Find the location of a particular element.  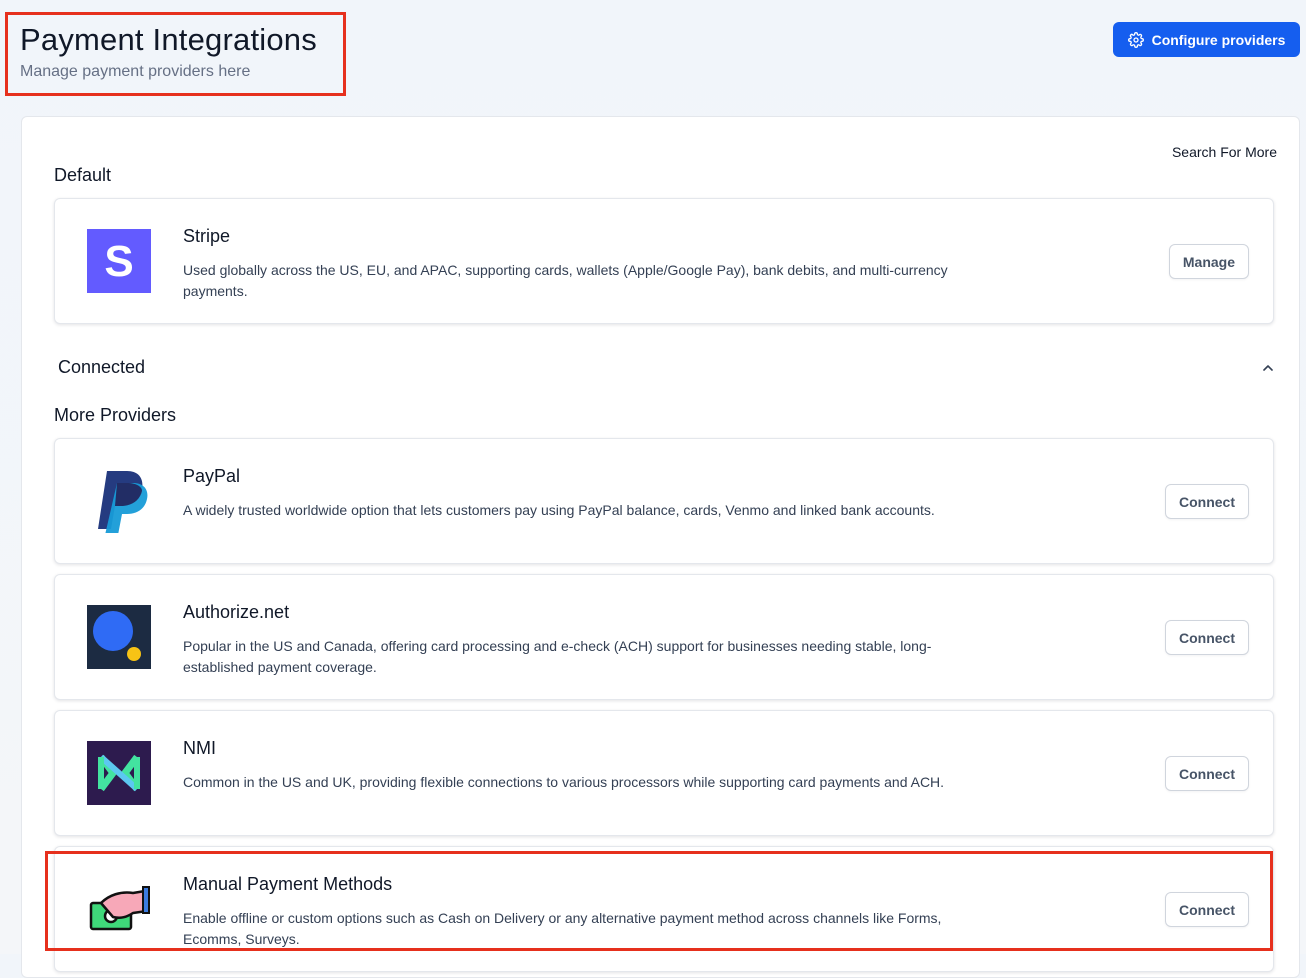

provider-name: Stripe is located at coordinates (207, 236).